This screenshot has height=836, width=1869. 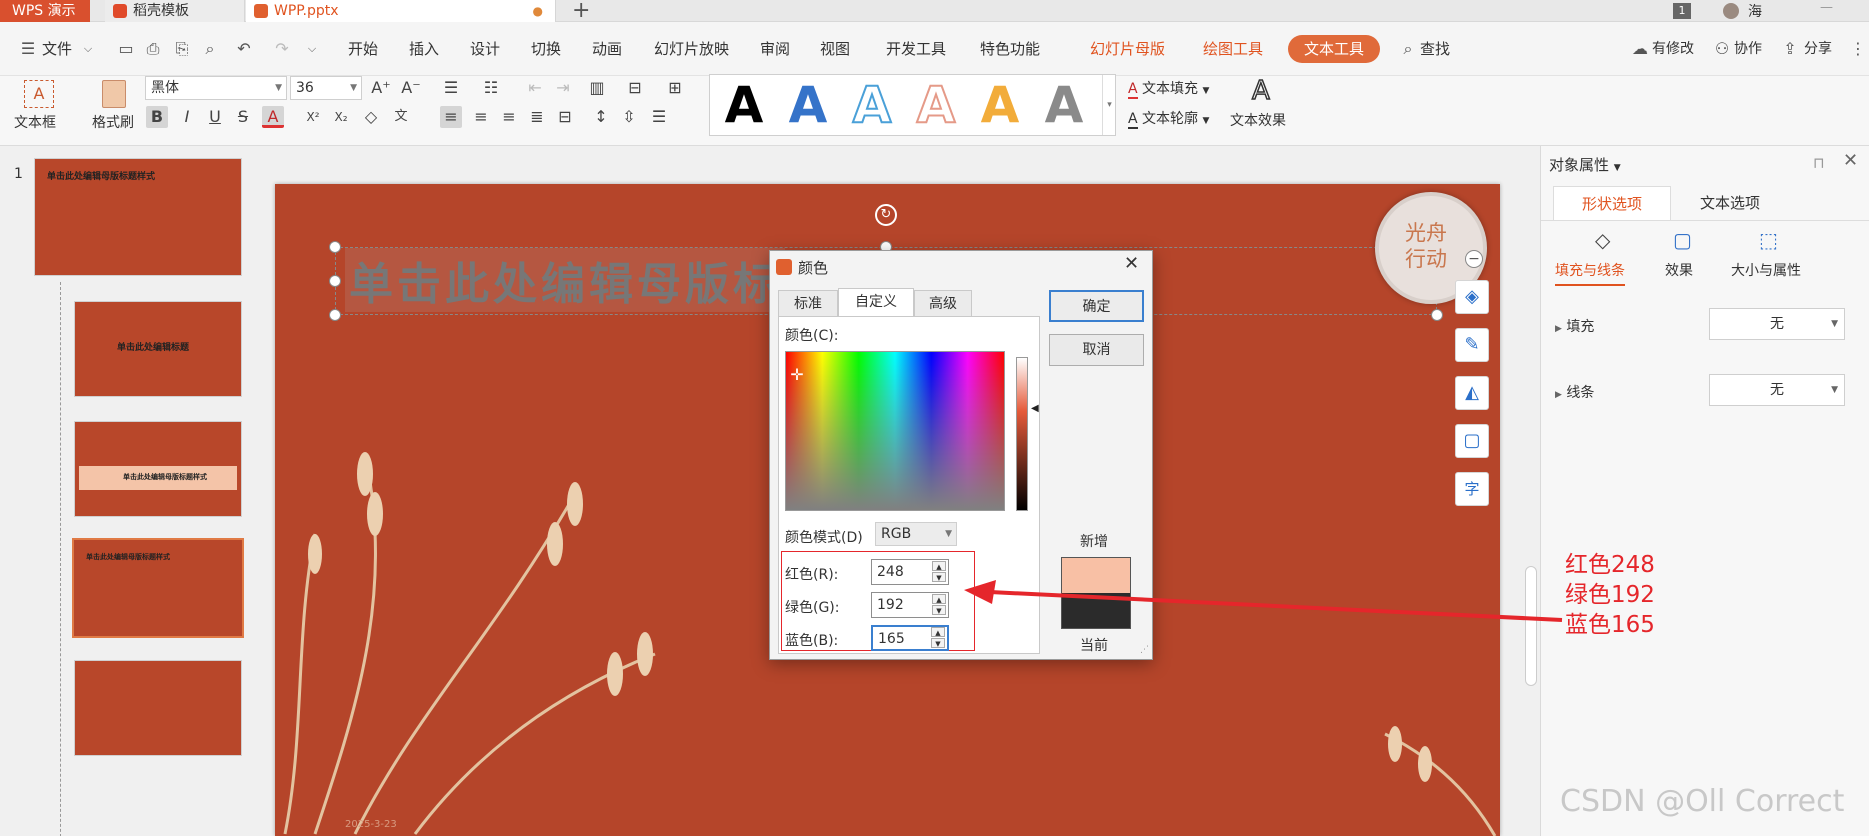 I want to click on menu-slideshow: 幻灯片放映, so click(x=691, y=49).